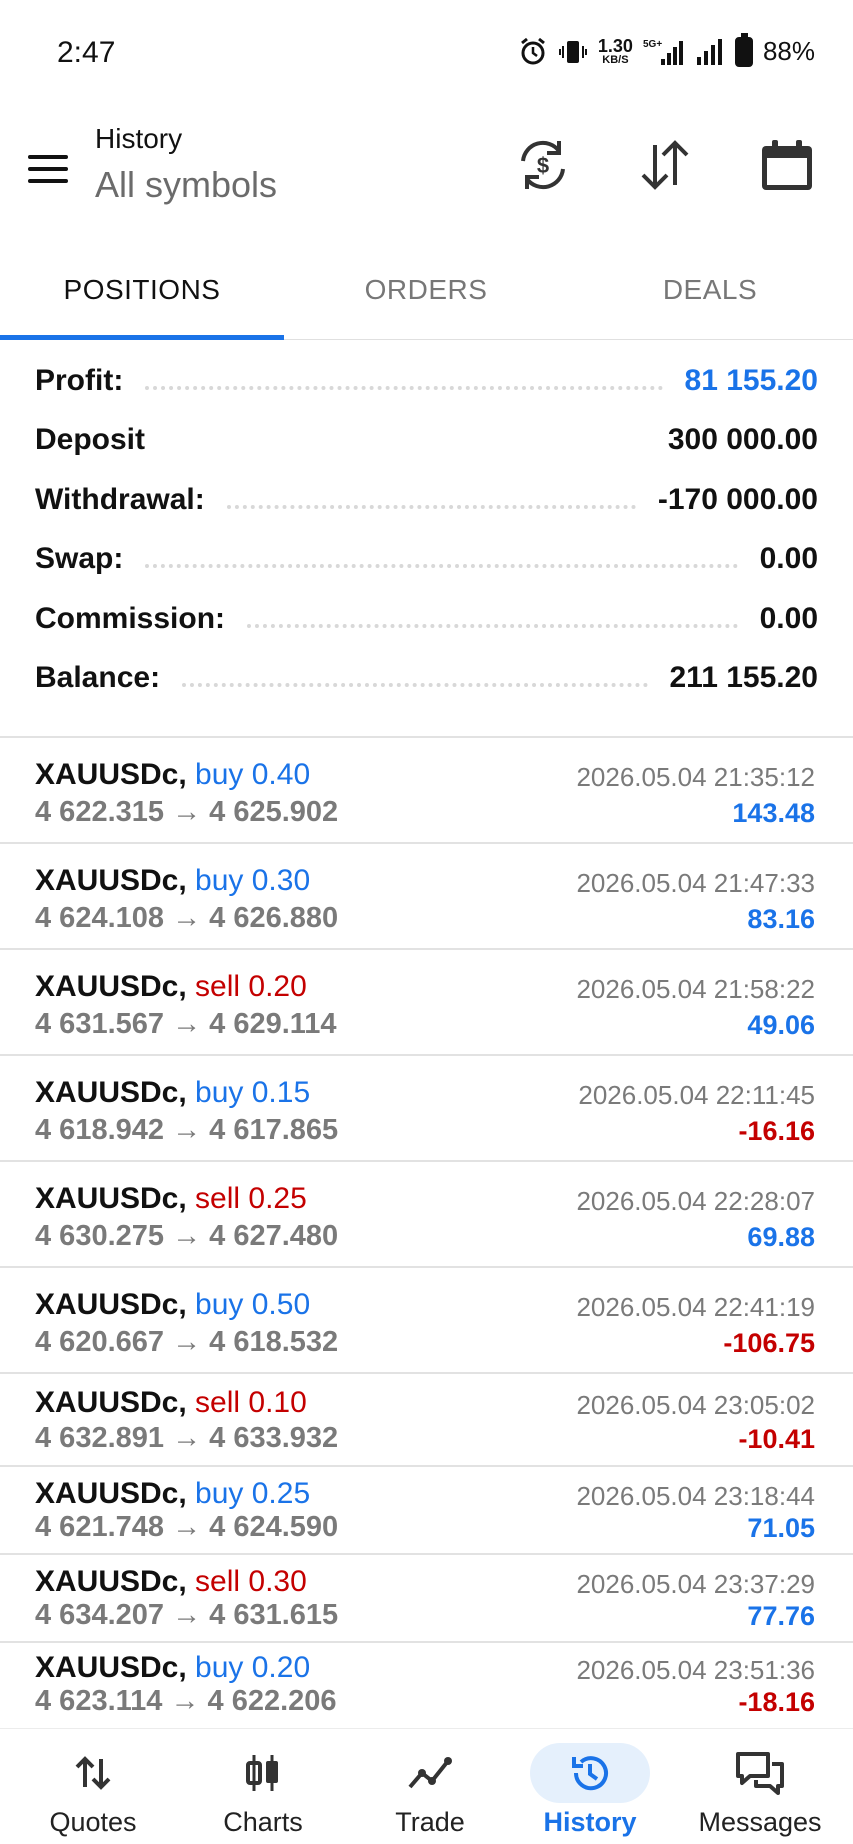 The height and width of the screenshot is (1844, 853). What do you see at coordinates (751, 380) in the screenshot?
I see `summary-value: 81 155.20` at bounding box center [751, 380].